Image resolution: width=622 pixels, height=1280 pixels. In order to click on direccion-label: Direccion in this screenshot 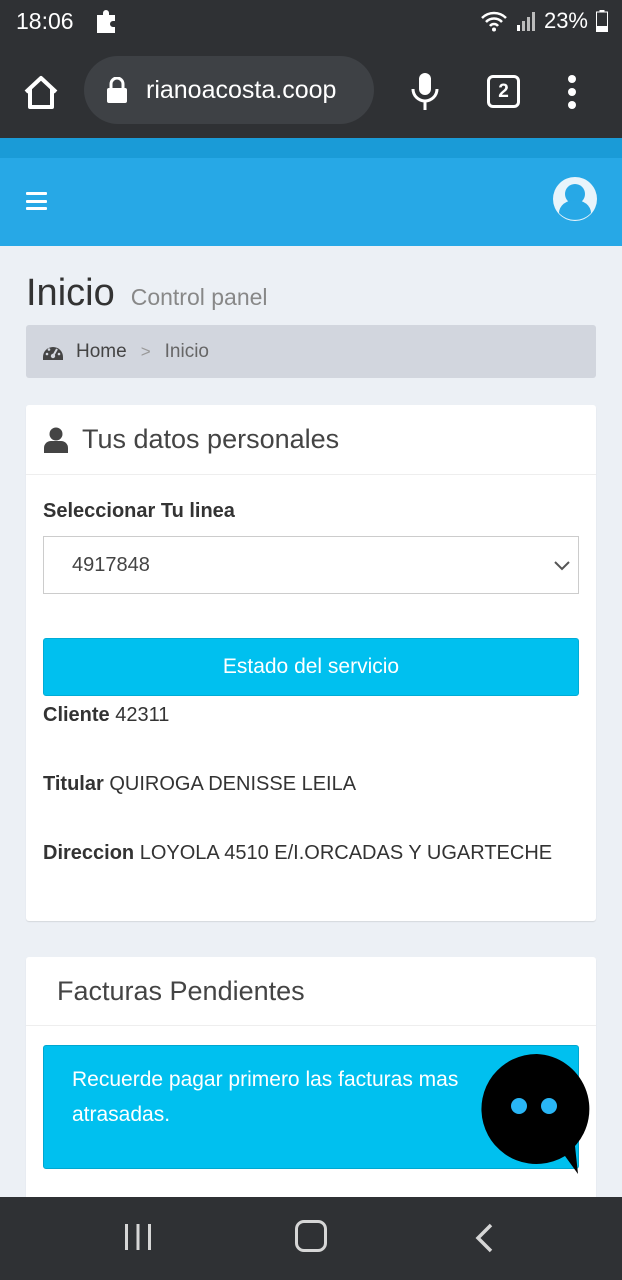, I will do `click(89, 853)`.